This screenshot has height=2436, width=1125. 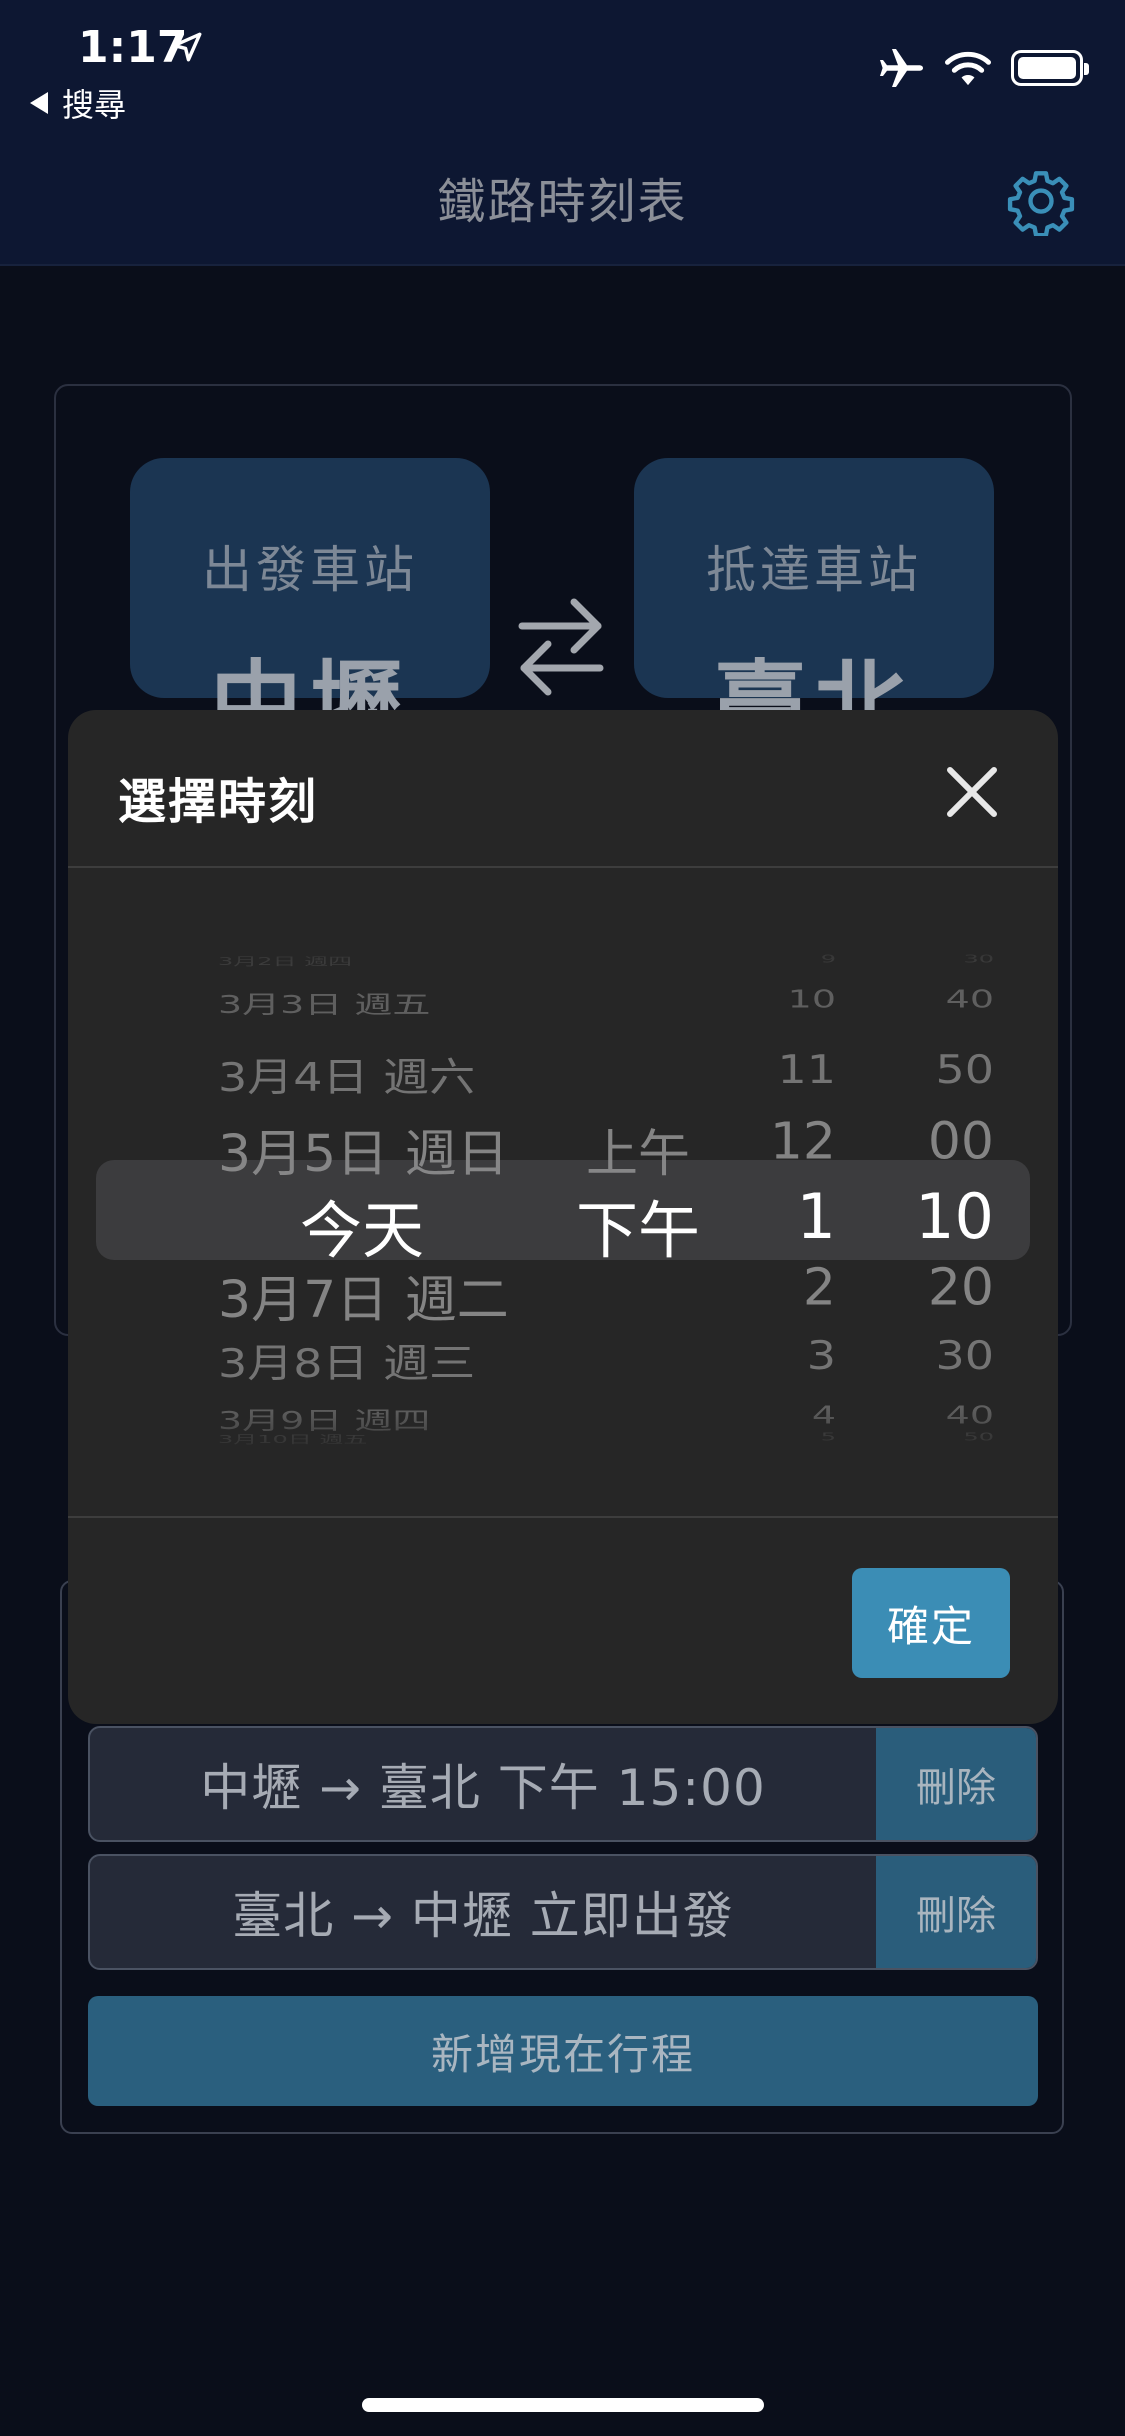 I want to click on picker-minute: 10, so click(x=954, y=1216).